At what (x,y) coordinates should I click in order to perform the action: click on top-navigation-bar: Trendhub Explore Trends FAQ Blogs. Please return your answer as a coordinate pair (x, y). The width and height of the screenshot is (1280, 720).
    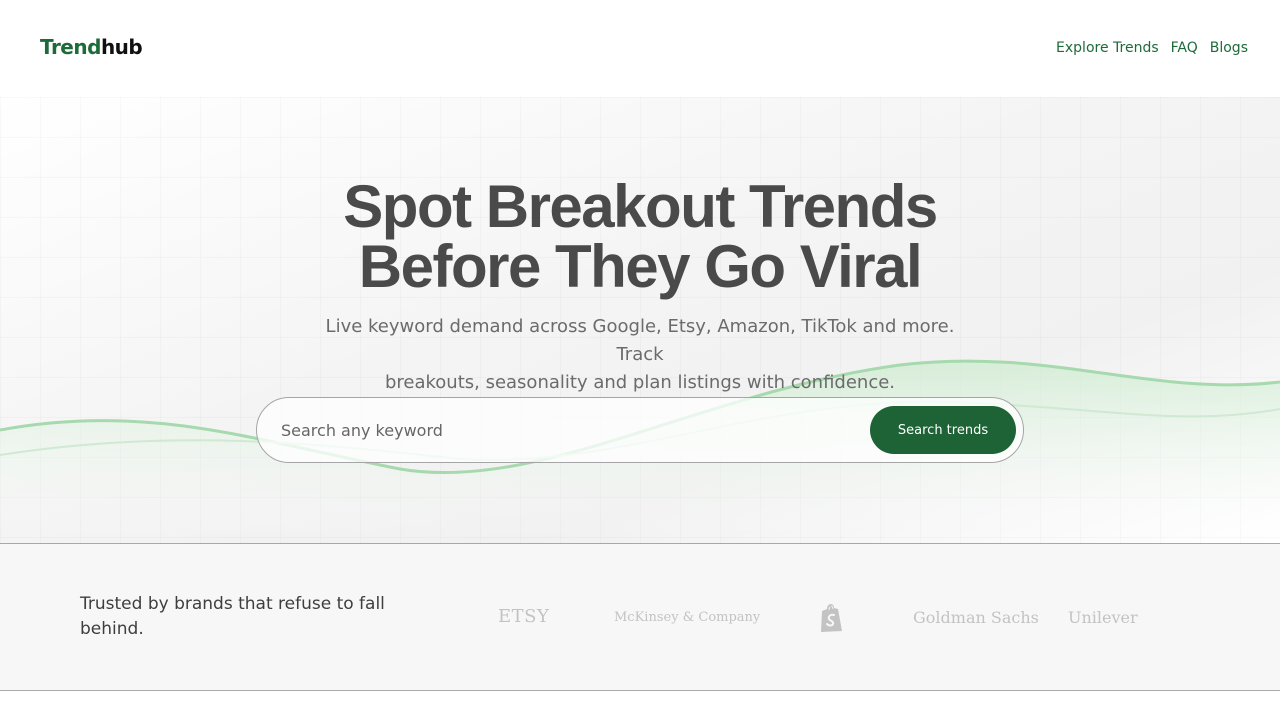
    Looking at the image, I should click on (640, 48).